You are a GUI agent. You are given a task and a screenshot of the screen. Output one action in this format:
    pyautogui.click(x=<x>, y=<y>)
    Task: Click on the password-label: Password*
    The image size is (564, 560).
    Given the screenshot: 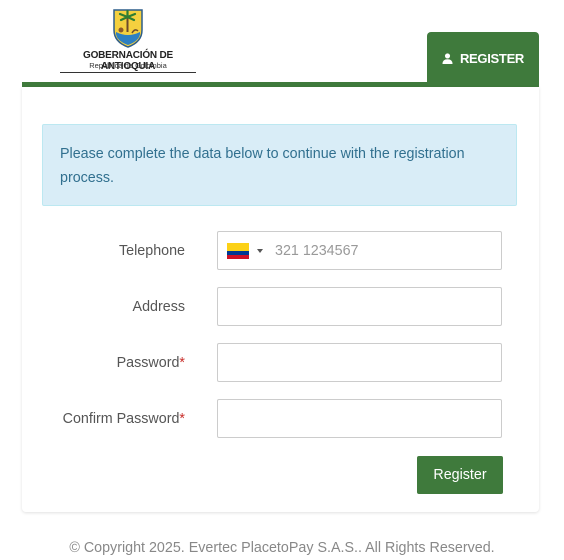 What is the action you would take?
    pyautogui.click(x=92, y=363)
    